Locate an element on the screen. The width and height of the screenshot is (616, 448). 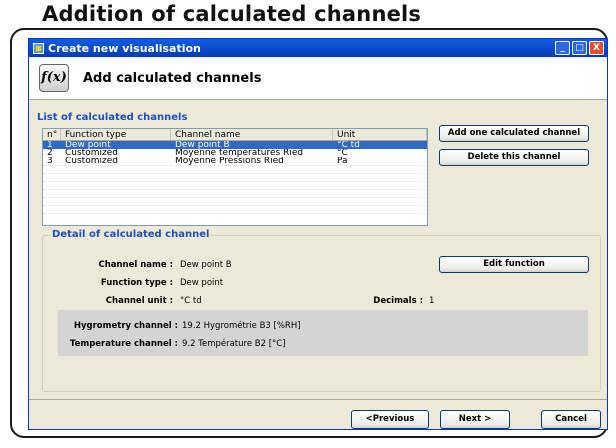
header-title: Add calculated channels is located at coordinates (172, 78).